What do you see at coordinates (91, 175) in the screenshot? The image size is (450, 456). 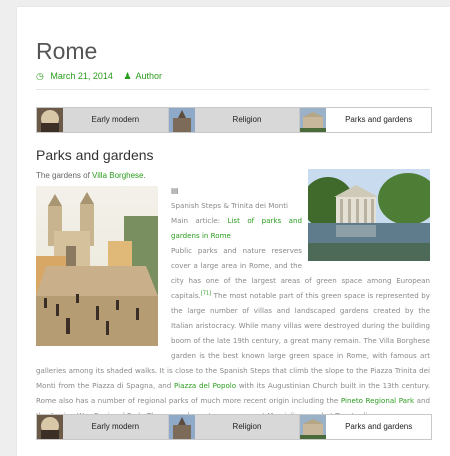 I see `gardens-caption: The gardens of Villa Borghese.` at bounding box center [91, 175].